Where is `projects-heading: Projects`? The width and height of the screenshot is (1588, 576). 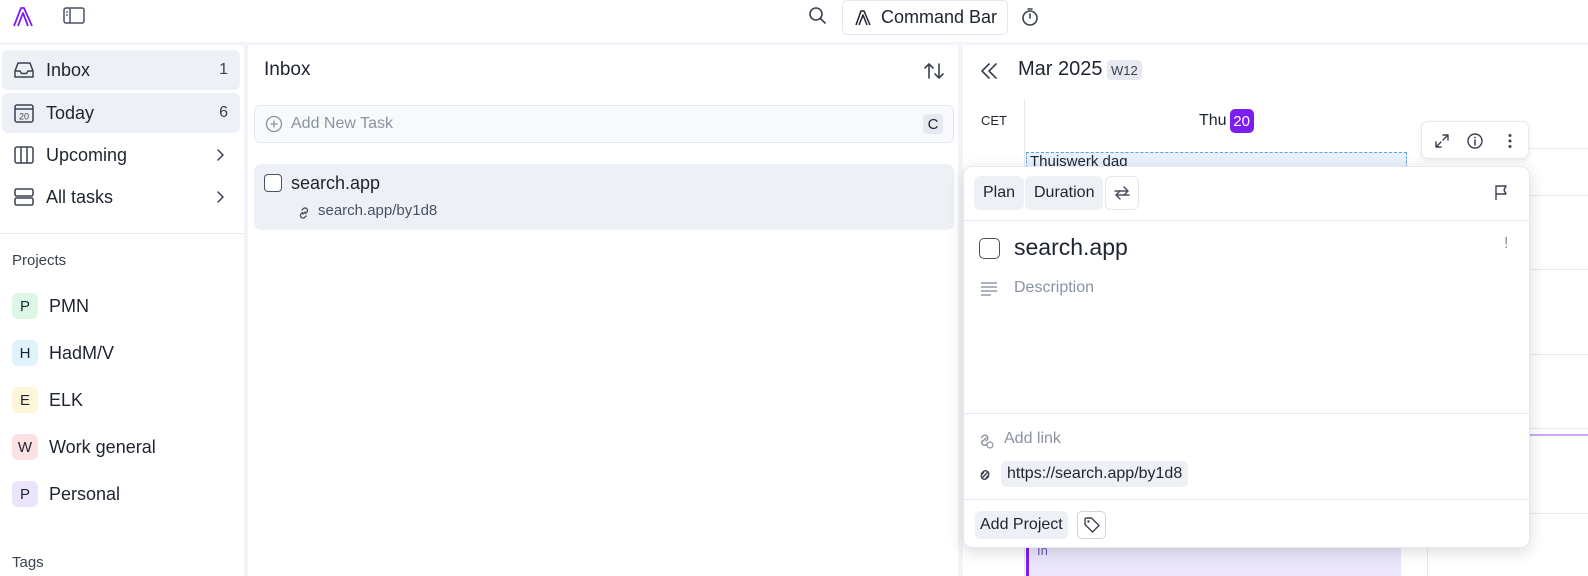 projects-heading: Projects is located at coordinates (39, 260).